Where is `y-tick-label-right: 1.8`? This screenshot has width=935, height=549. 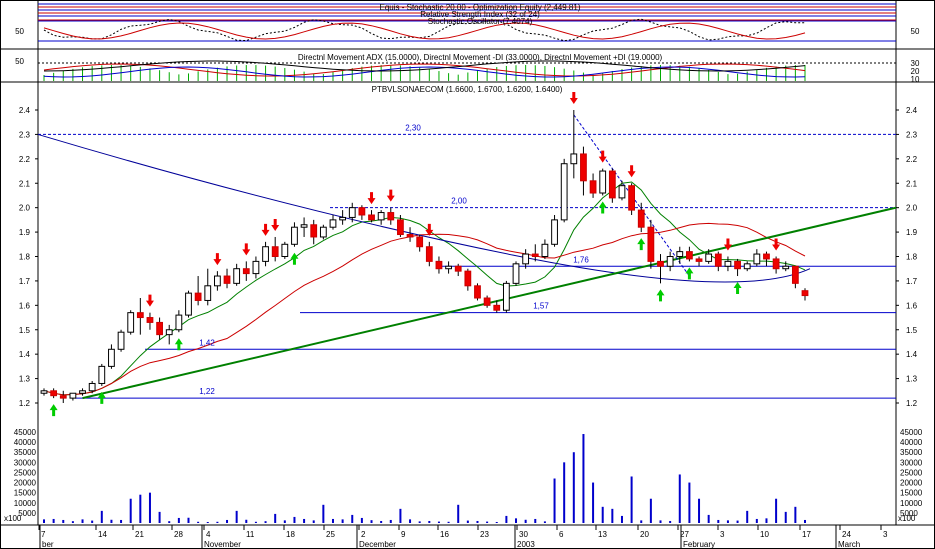
y-tick-label-right: 1.8 is located at coordinates (912, 257).